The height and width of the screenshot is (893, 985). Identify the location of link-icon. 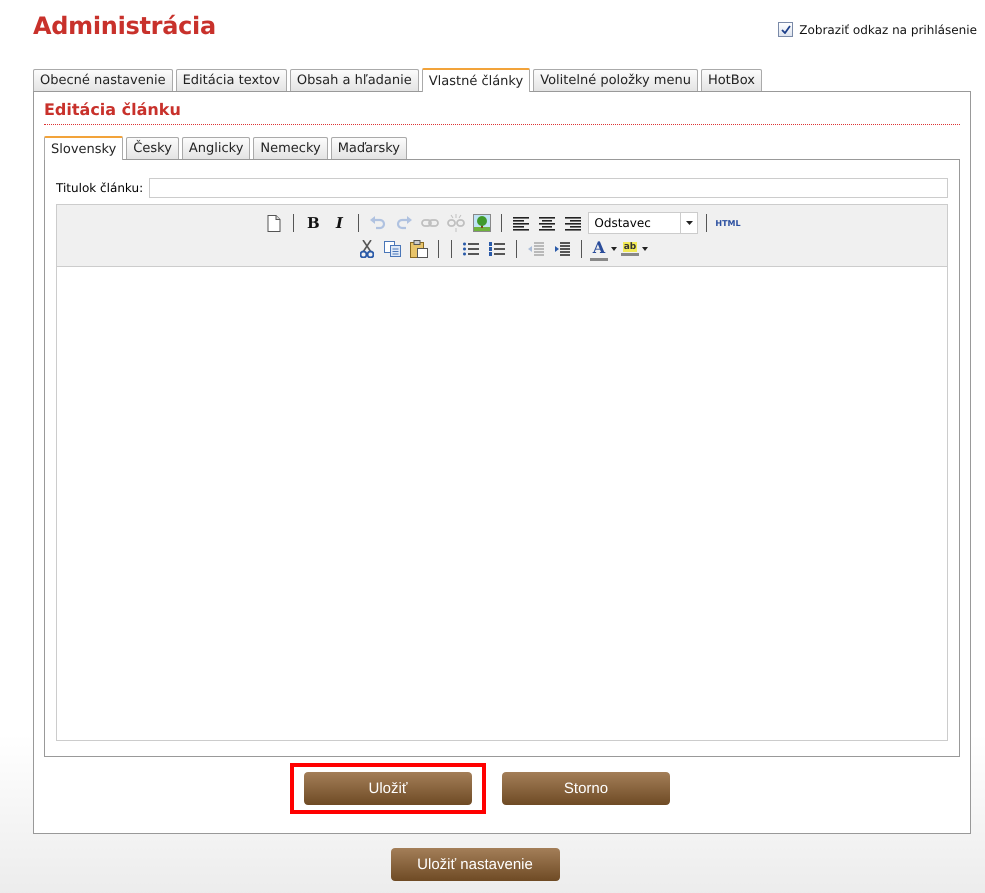
(430, 223).